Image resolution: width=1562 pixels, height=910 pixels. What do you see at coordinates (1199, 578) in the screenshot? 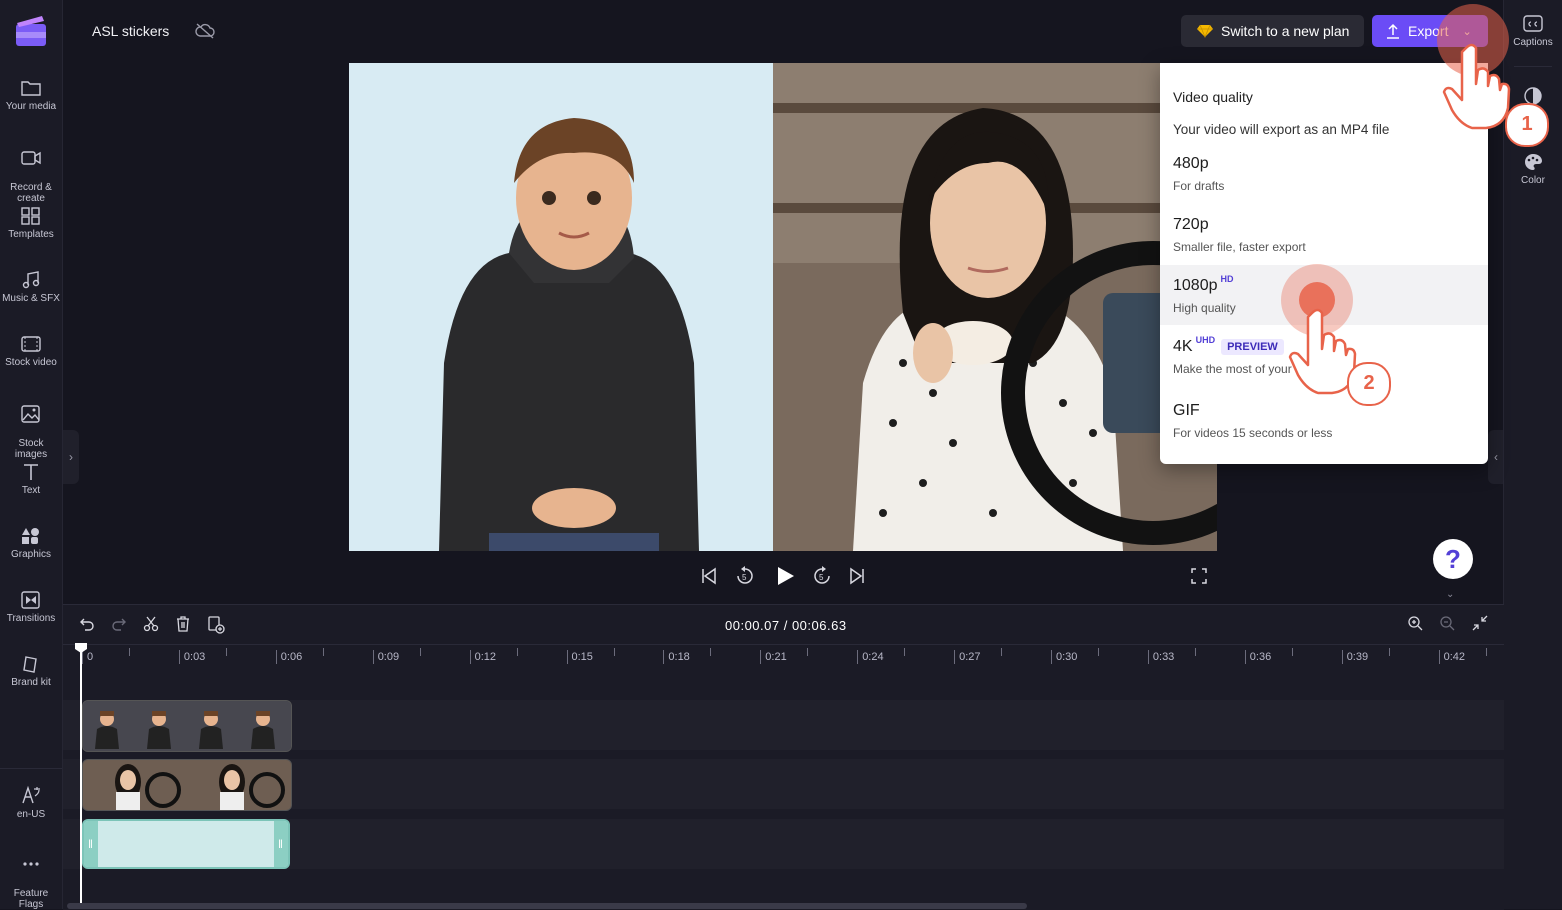
I see `fullscreen-button` at bounding box center [1199, 578].